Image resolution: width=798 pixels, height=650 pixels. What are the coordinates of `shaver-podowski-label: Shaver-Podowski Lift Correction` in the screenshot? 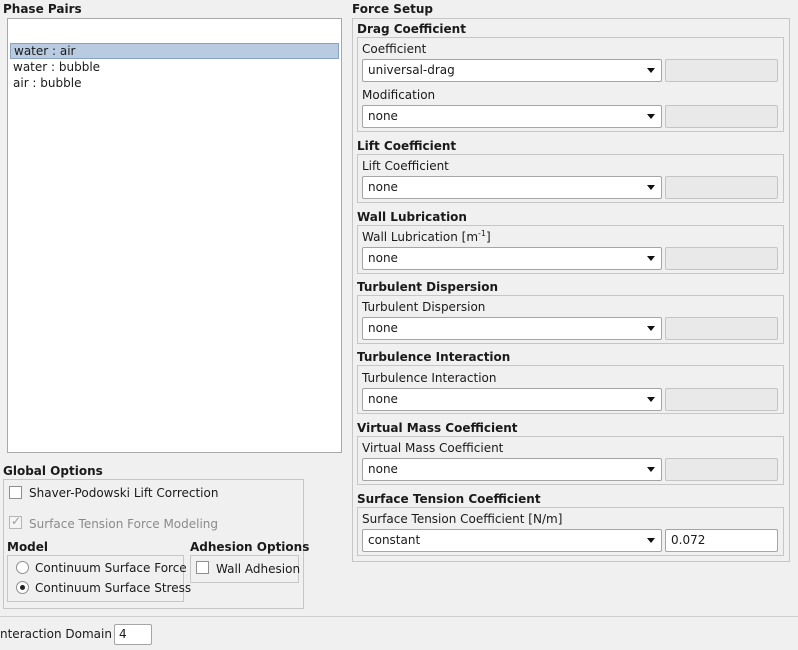 It's located at (124, 493).